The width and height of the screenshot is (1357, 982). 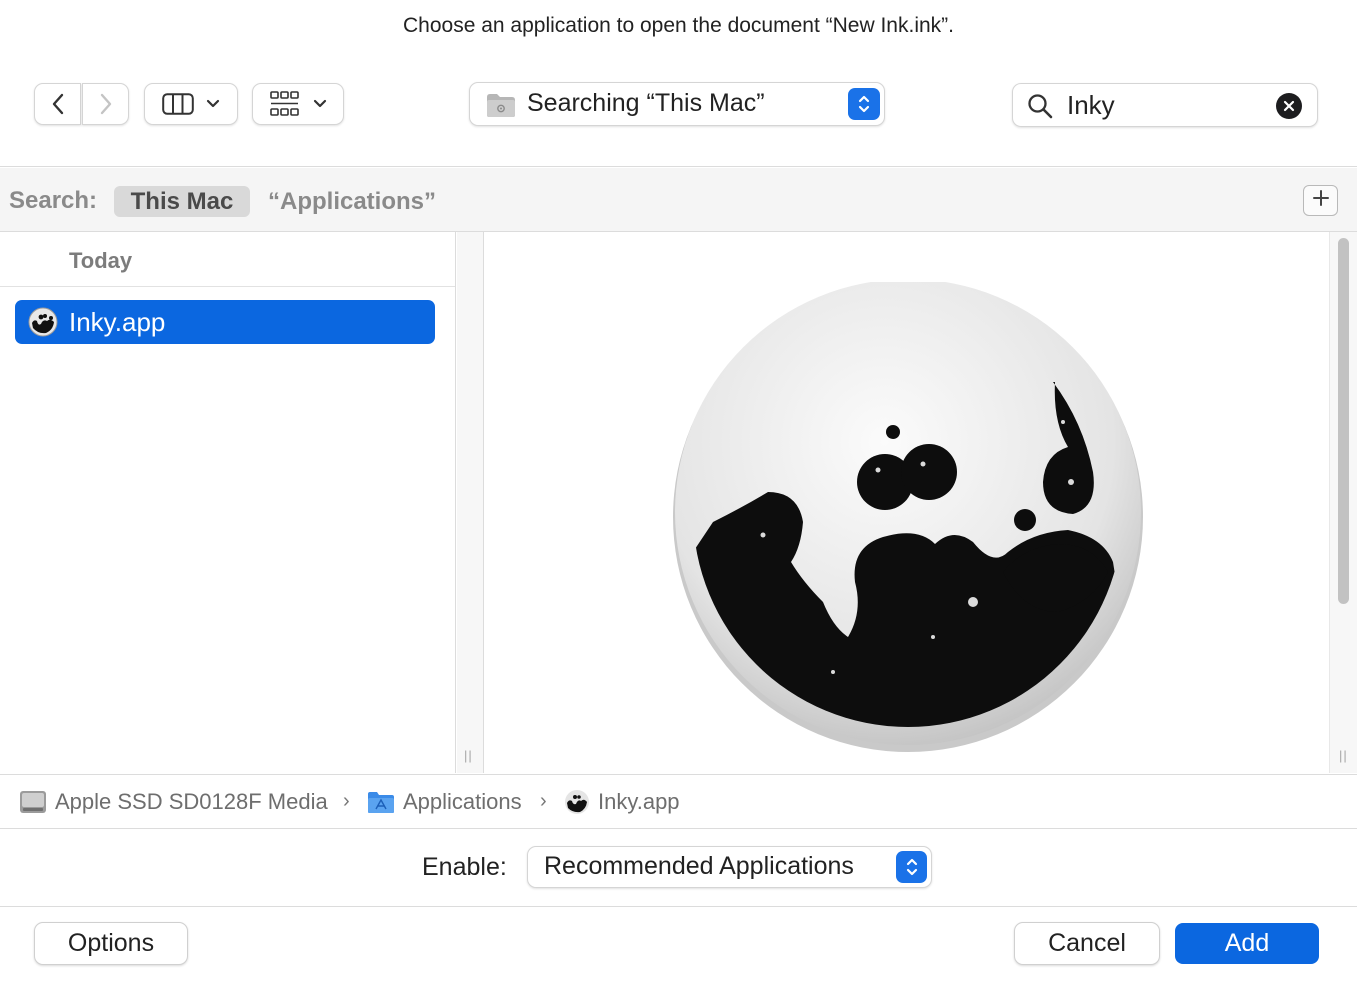 I want to click on add-button: Add, so click(x=1247, y=943).